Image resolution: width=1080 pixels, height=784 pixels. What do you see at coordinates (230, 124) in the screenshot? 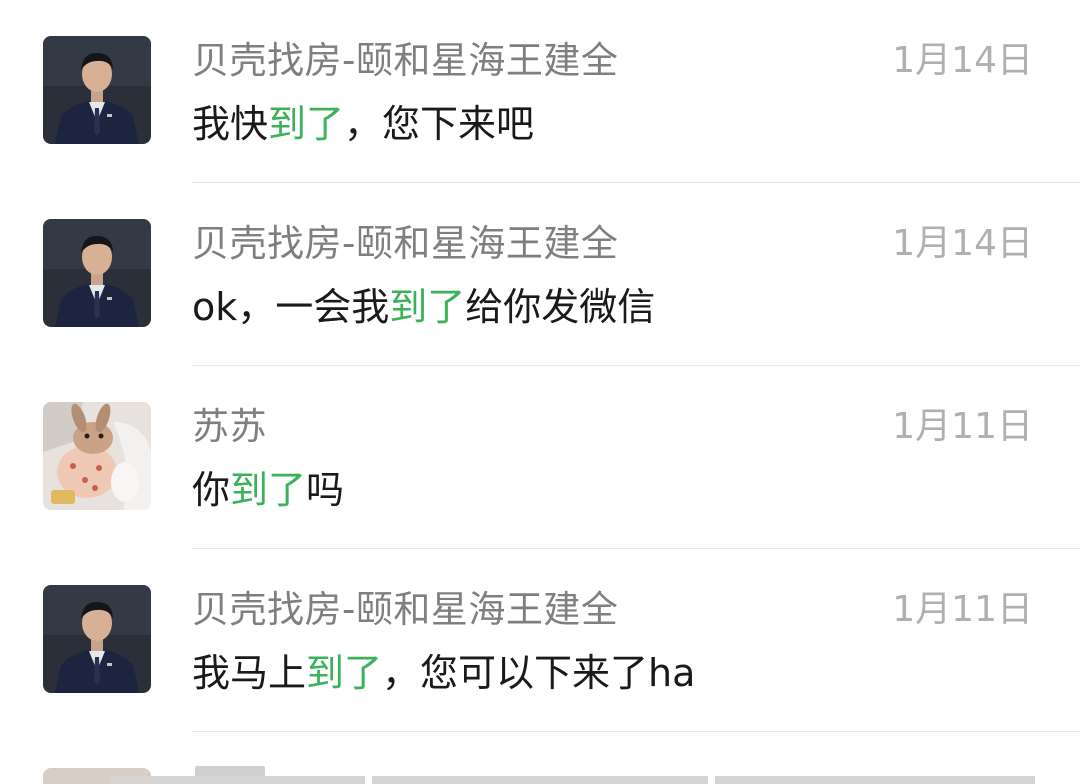
I see `message-text: 我快` at bounding box center [230, 124].